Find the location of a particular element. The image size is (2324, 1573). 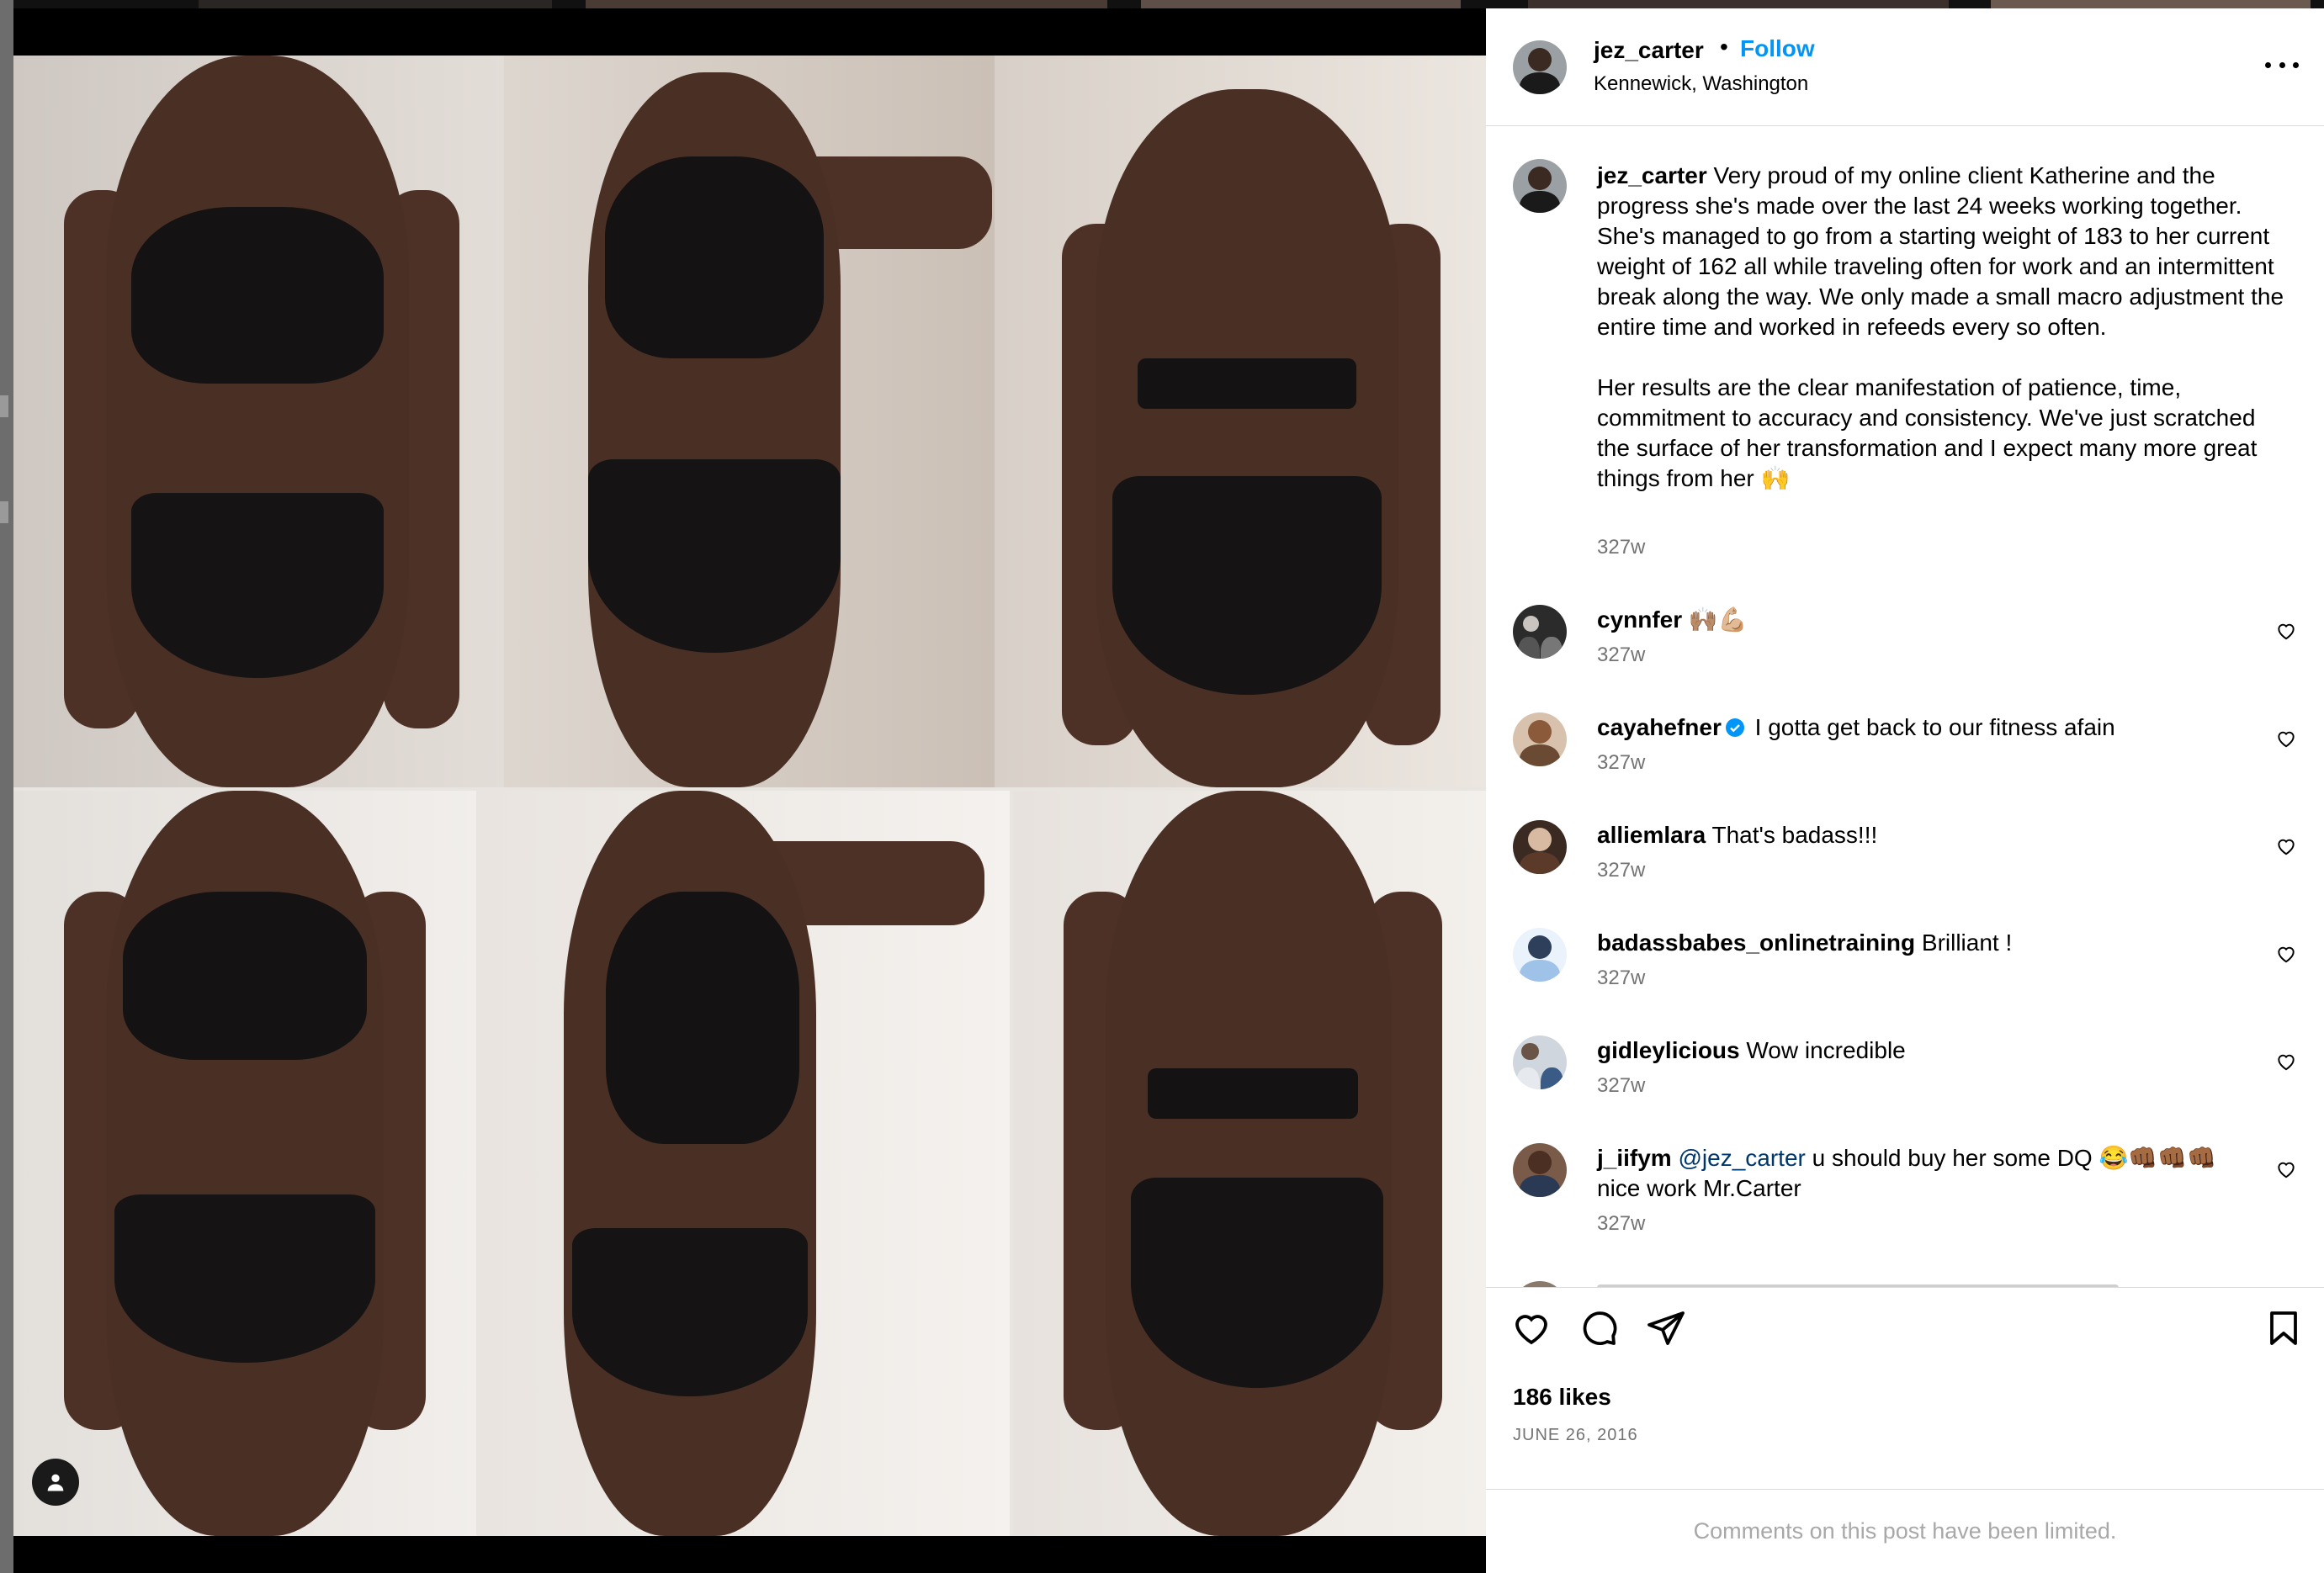

comment-item: cynnfer 🙌🏽💪🏼 327w is located at coordinates (1905, 658).